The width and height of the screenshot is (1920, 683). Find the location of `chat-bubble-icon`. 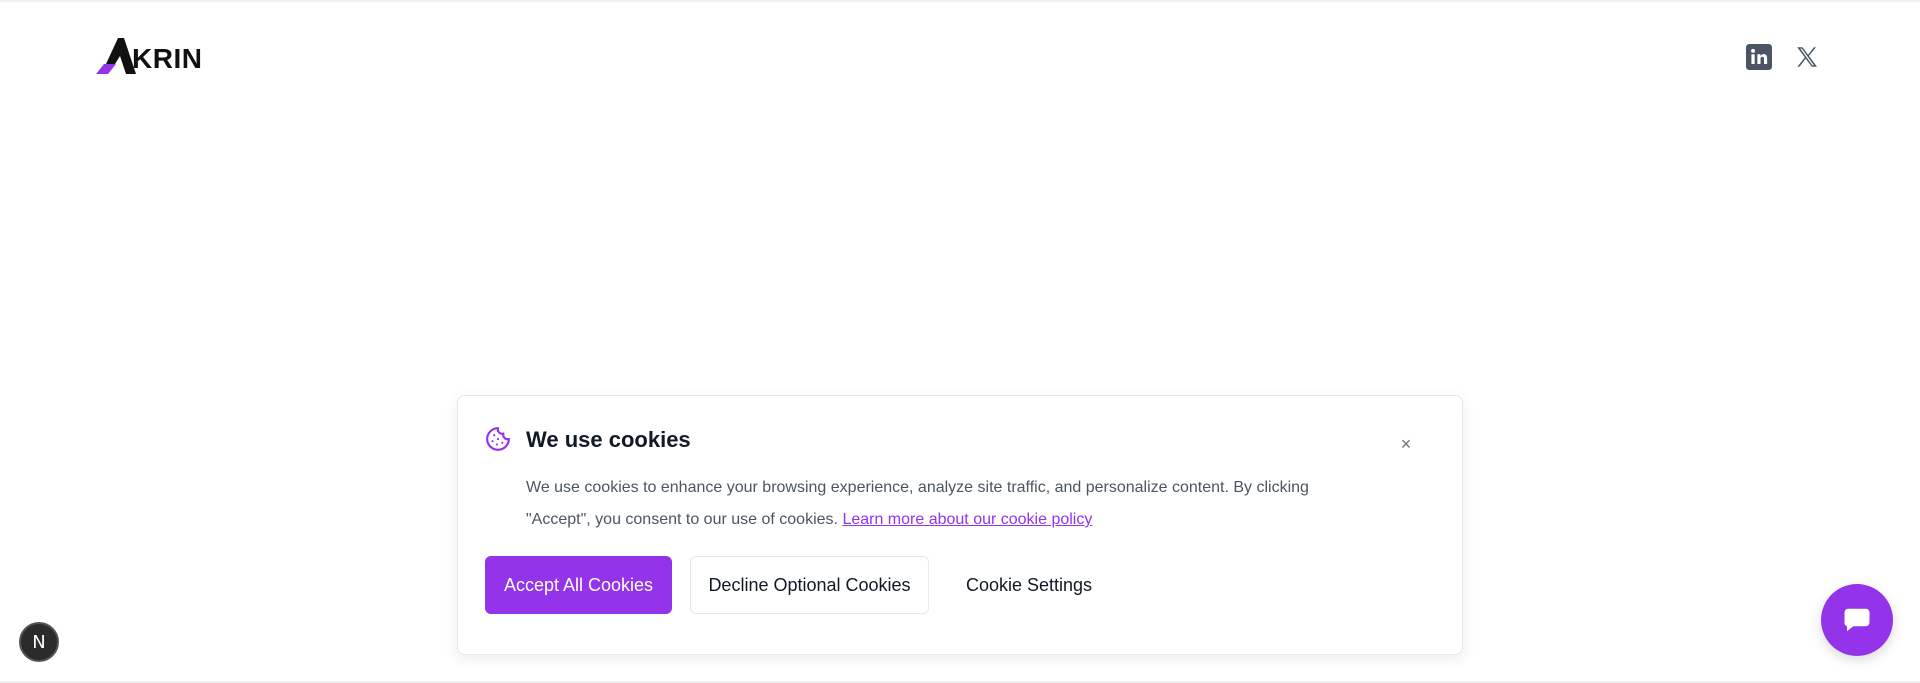

chat-bubble-icon is located at coordinates (1857, 620).